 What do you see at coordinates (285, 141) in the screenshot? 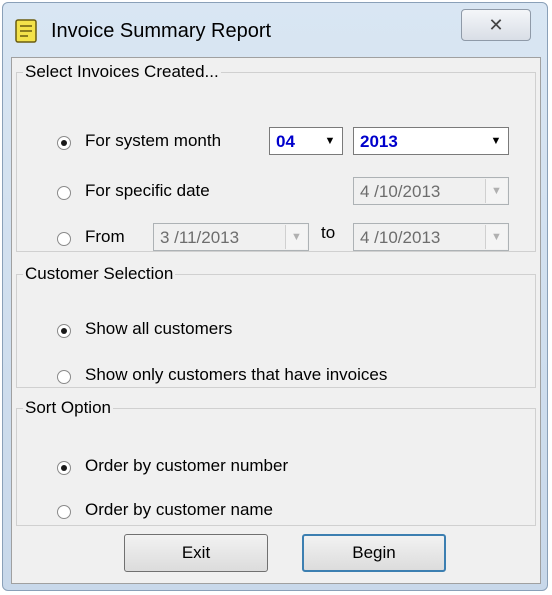
I see `month-value: 04` at bounding box center [285, 141].